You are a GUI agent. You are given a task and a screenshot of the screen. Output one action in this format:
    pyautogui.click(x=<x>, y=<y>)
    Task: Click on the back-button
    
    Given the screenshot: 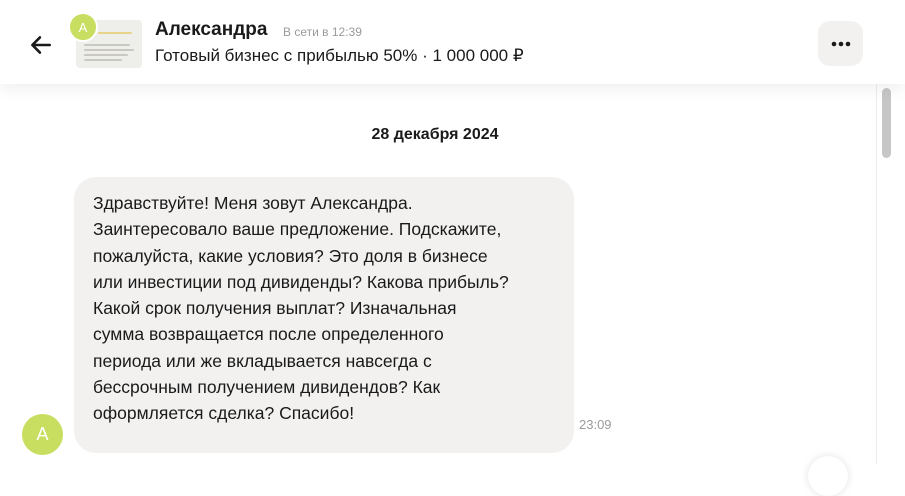 What is the action you would take?
    pyautogui.click(x=41, y=45)
    